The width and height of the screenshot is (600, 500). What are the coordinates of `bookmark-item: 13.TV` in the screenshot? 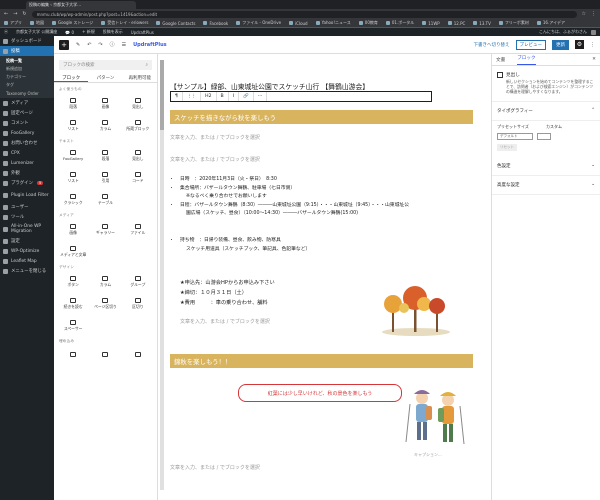 It's located at (482, 23).